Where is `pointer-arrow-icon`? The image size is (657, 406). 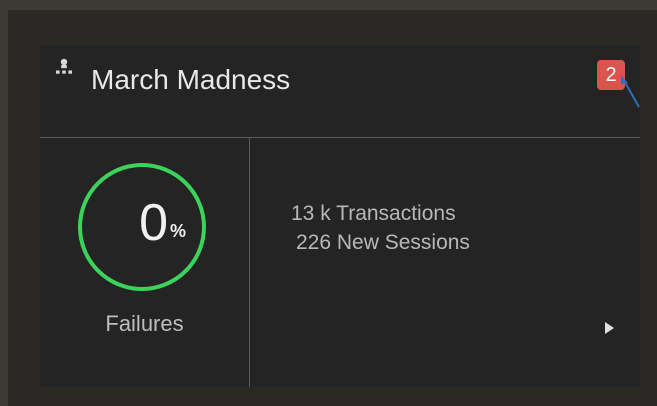 pointer-arrow-icon is located at coordinates (630, 91).